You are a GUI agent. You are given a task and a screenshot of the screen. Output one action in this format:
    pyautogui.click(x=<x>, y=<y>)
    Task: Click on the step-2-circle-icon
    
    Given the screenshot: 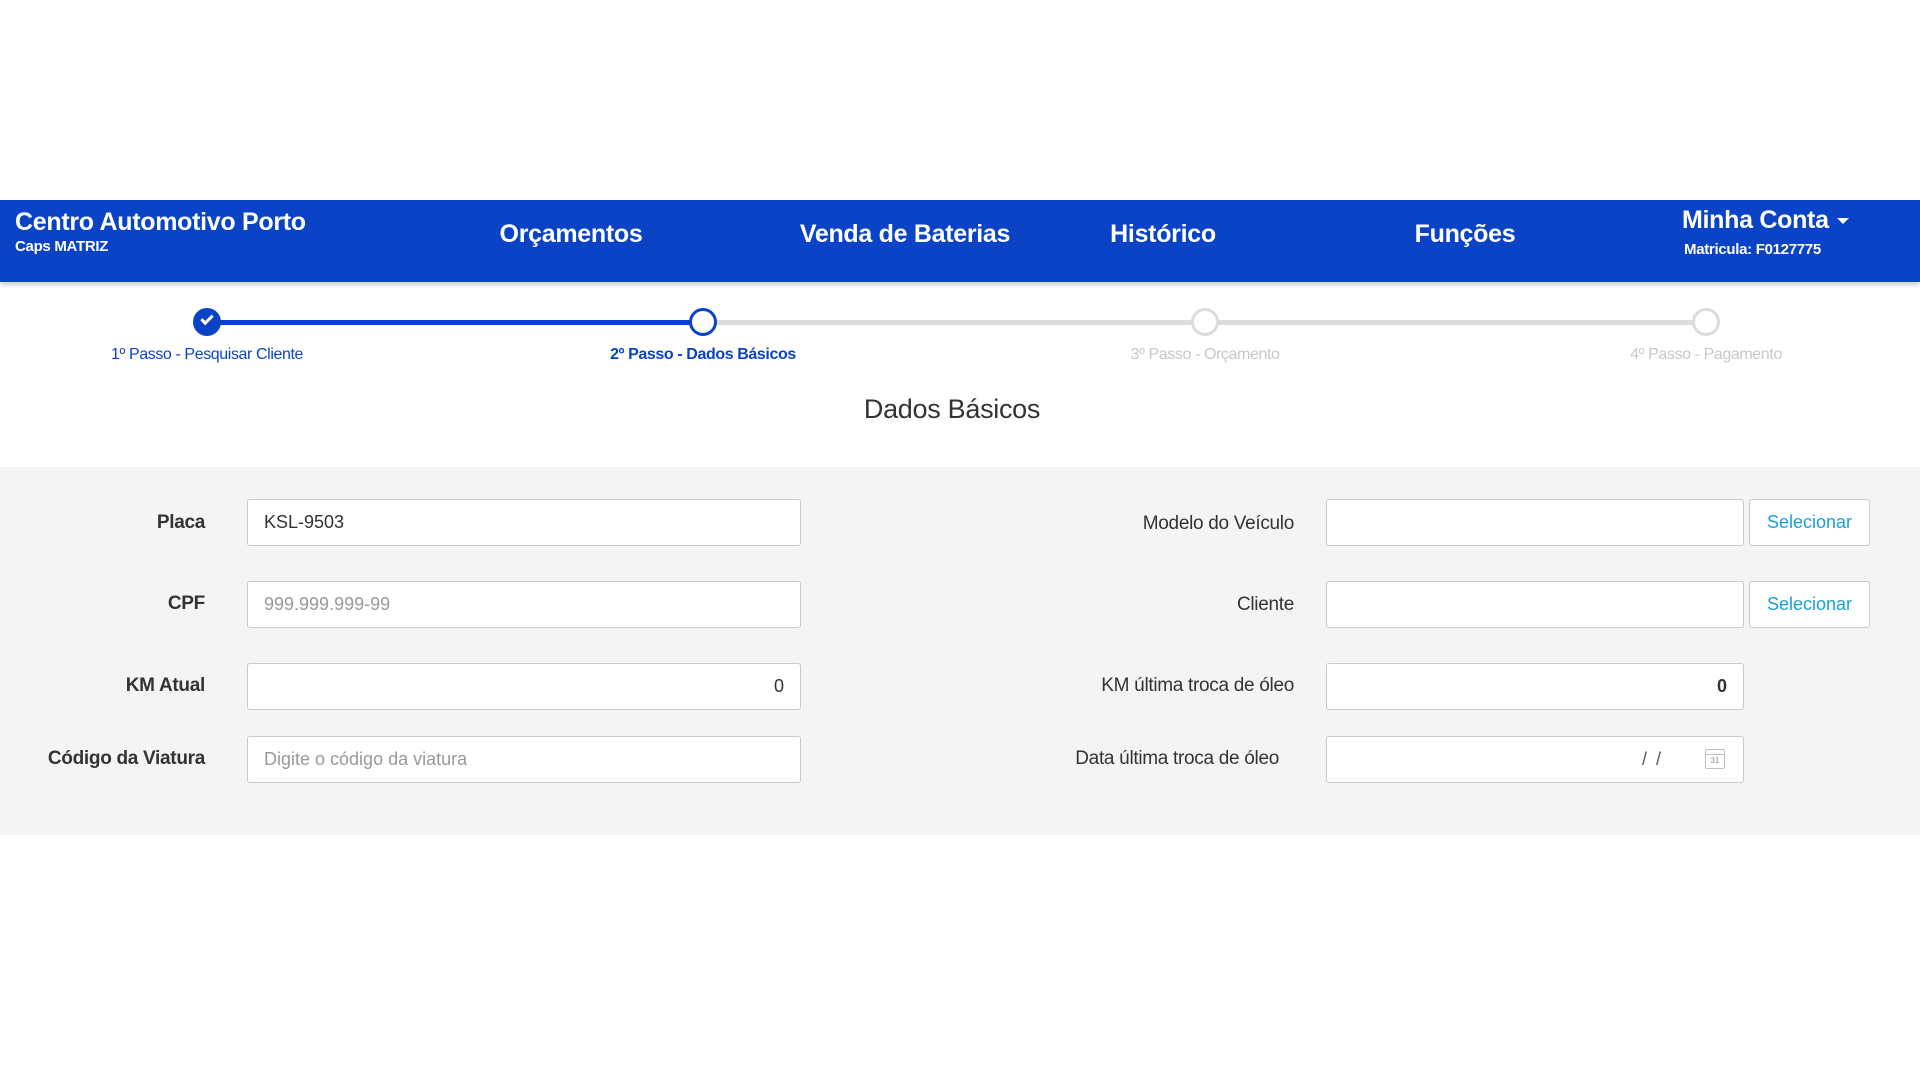 What is the action you would take?
    pyautogui.click(x=703, y=322)
    